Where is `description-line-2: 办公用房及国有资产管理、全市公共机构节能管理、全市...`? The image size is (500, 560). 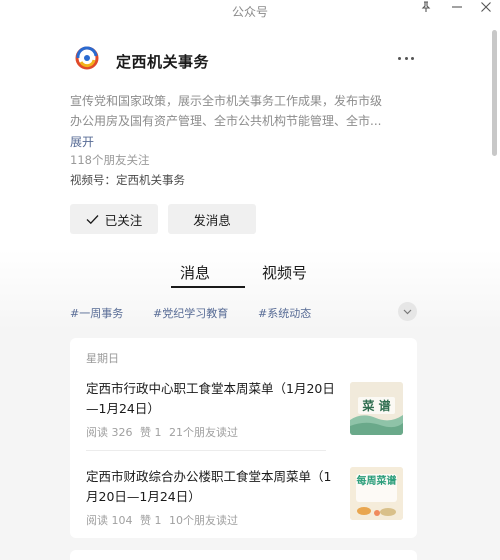
description-line-2: 办公用房及国有资产管理、全市公共机构节能管理、全市... is located at coordinates (226, 121).